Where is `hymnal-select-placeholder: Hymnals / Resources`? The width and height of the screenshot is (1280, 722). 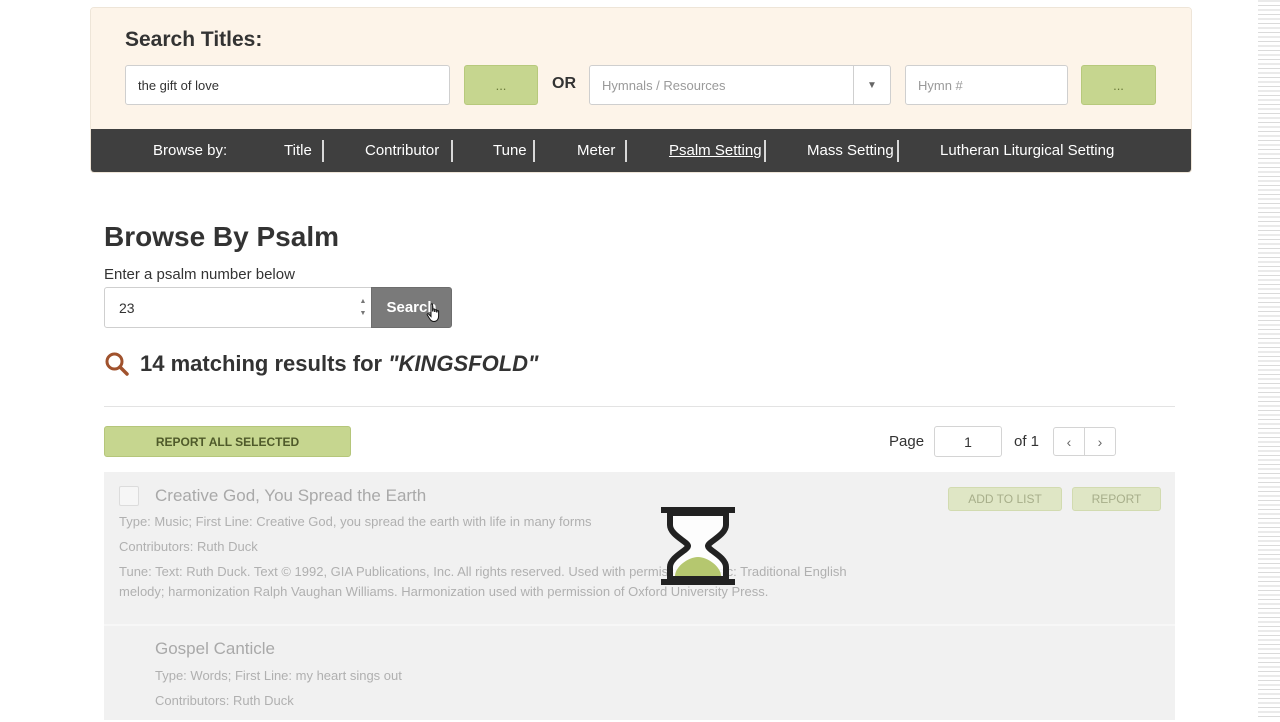
hymnal-select-placeholder: Hymnals / Resources is located at coordinates (664, 85).